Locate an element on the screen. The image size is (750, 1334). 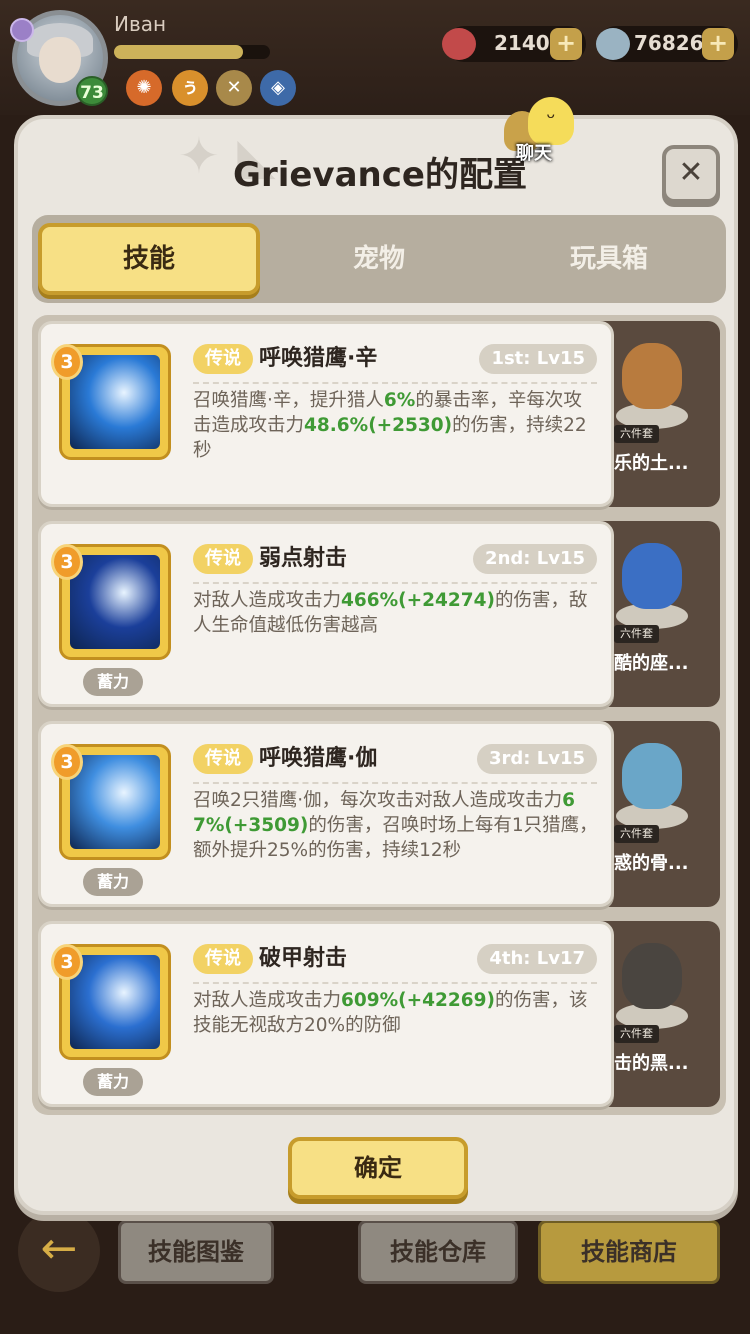
skill-name: 呼唤猎鹰·伽 is located at coordinates (318, 758).